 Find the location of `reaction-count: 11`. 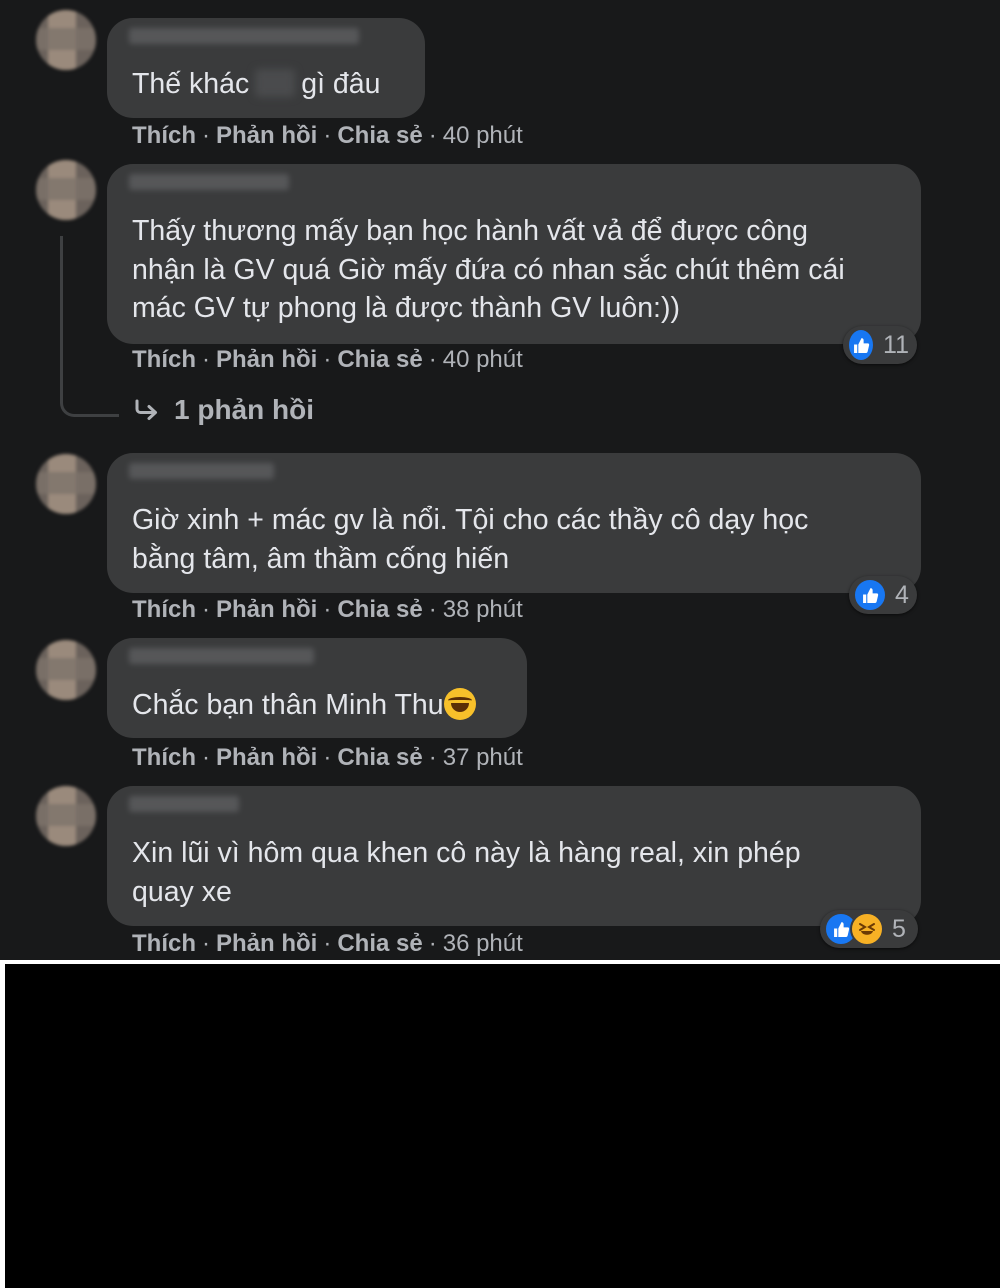

reaction-count: 11 is located at coordinates (896, 344).